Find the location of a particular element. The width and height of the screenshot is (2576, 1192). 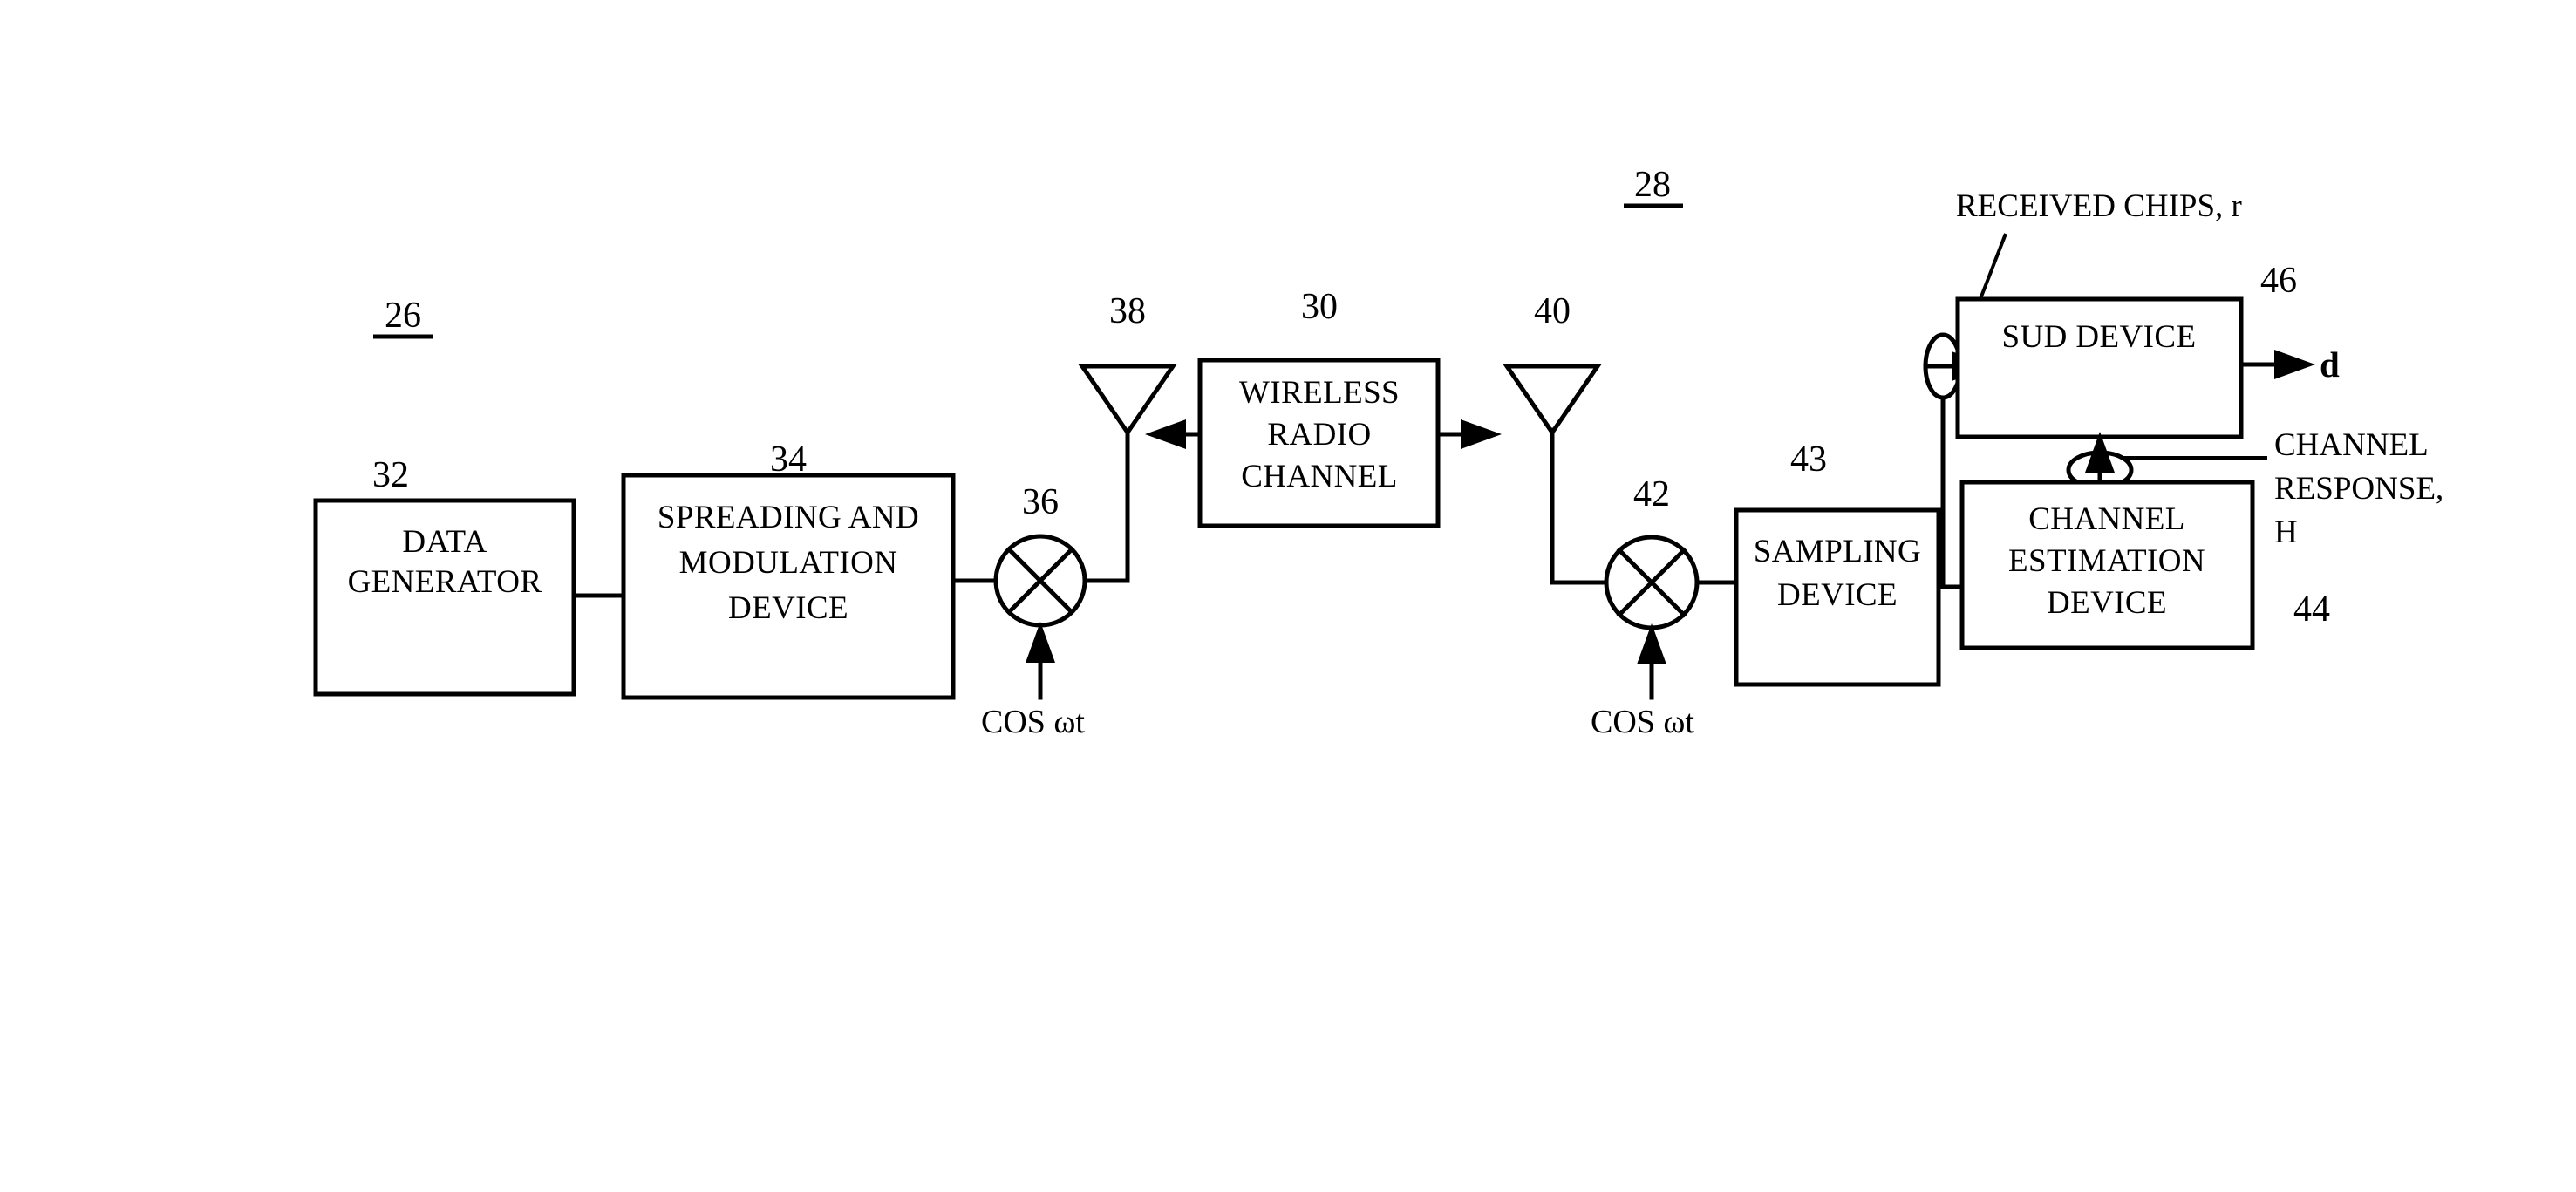

sampling-device-ref-number: 43 is located at coordinates (1809, 460).